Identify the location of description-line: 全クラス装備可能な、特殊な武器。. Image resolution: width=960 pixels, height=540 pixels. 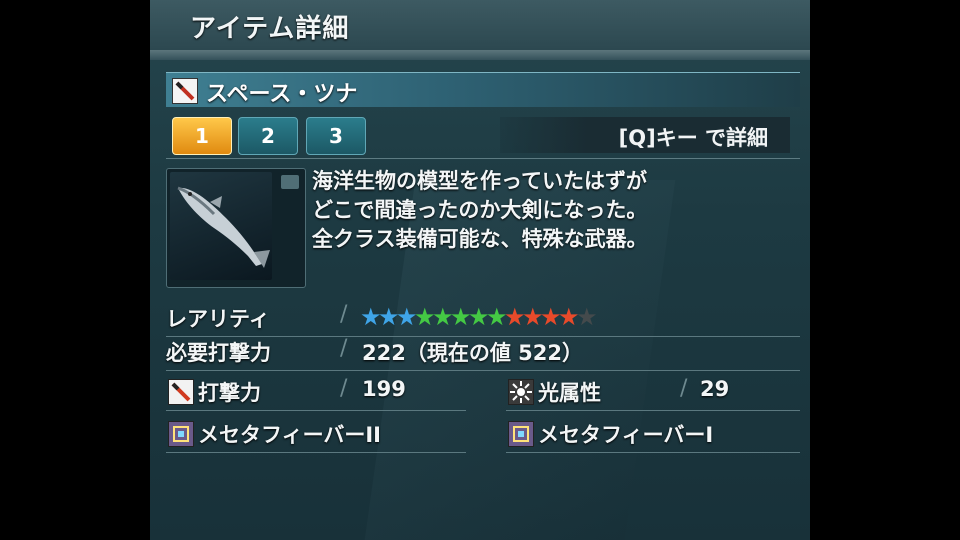
(480, 239).